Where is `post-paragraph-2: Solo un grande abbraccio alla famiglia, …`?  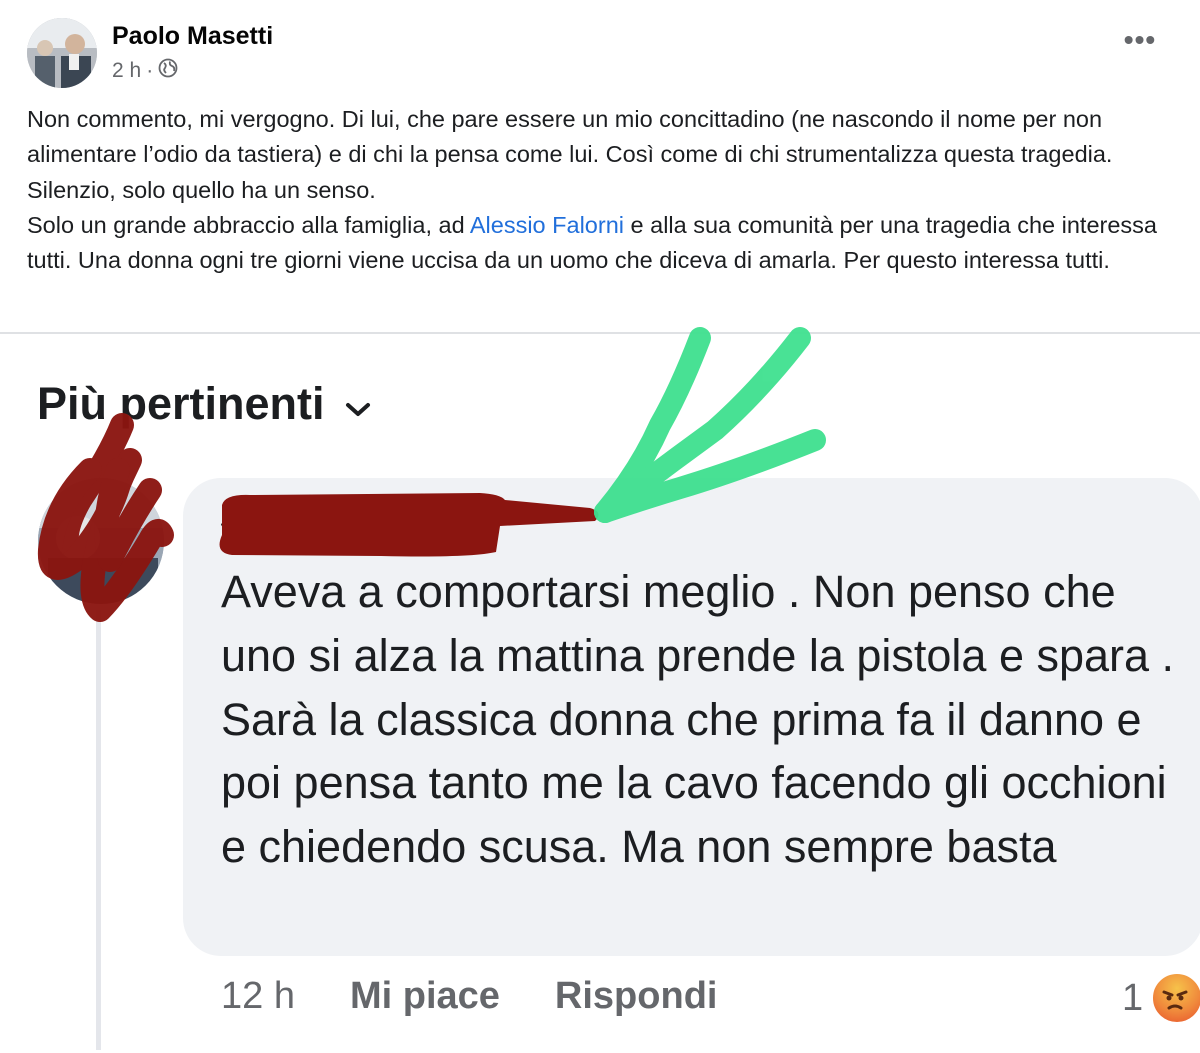 post-paragraph-2: Solo un grande abbraccio alla famiglia, … is located at coordinates (602, 243).